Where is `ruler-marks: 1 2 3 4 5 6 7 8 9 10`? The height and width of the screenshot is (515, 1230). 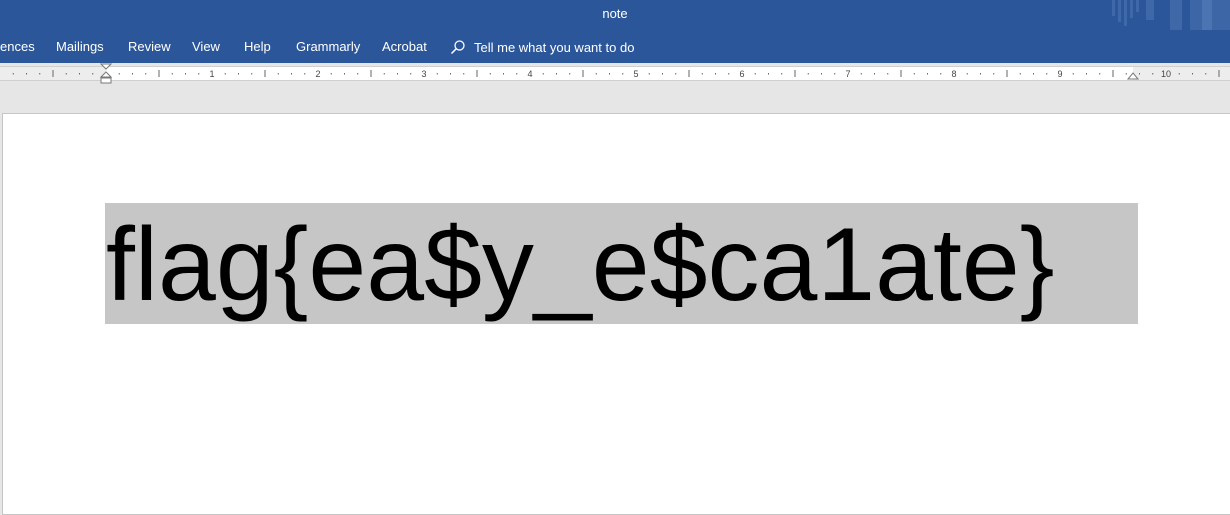
ruler-marks: 1 2 3 4 5 6 7 8 9 10 is located at coordinates (615, 73).